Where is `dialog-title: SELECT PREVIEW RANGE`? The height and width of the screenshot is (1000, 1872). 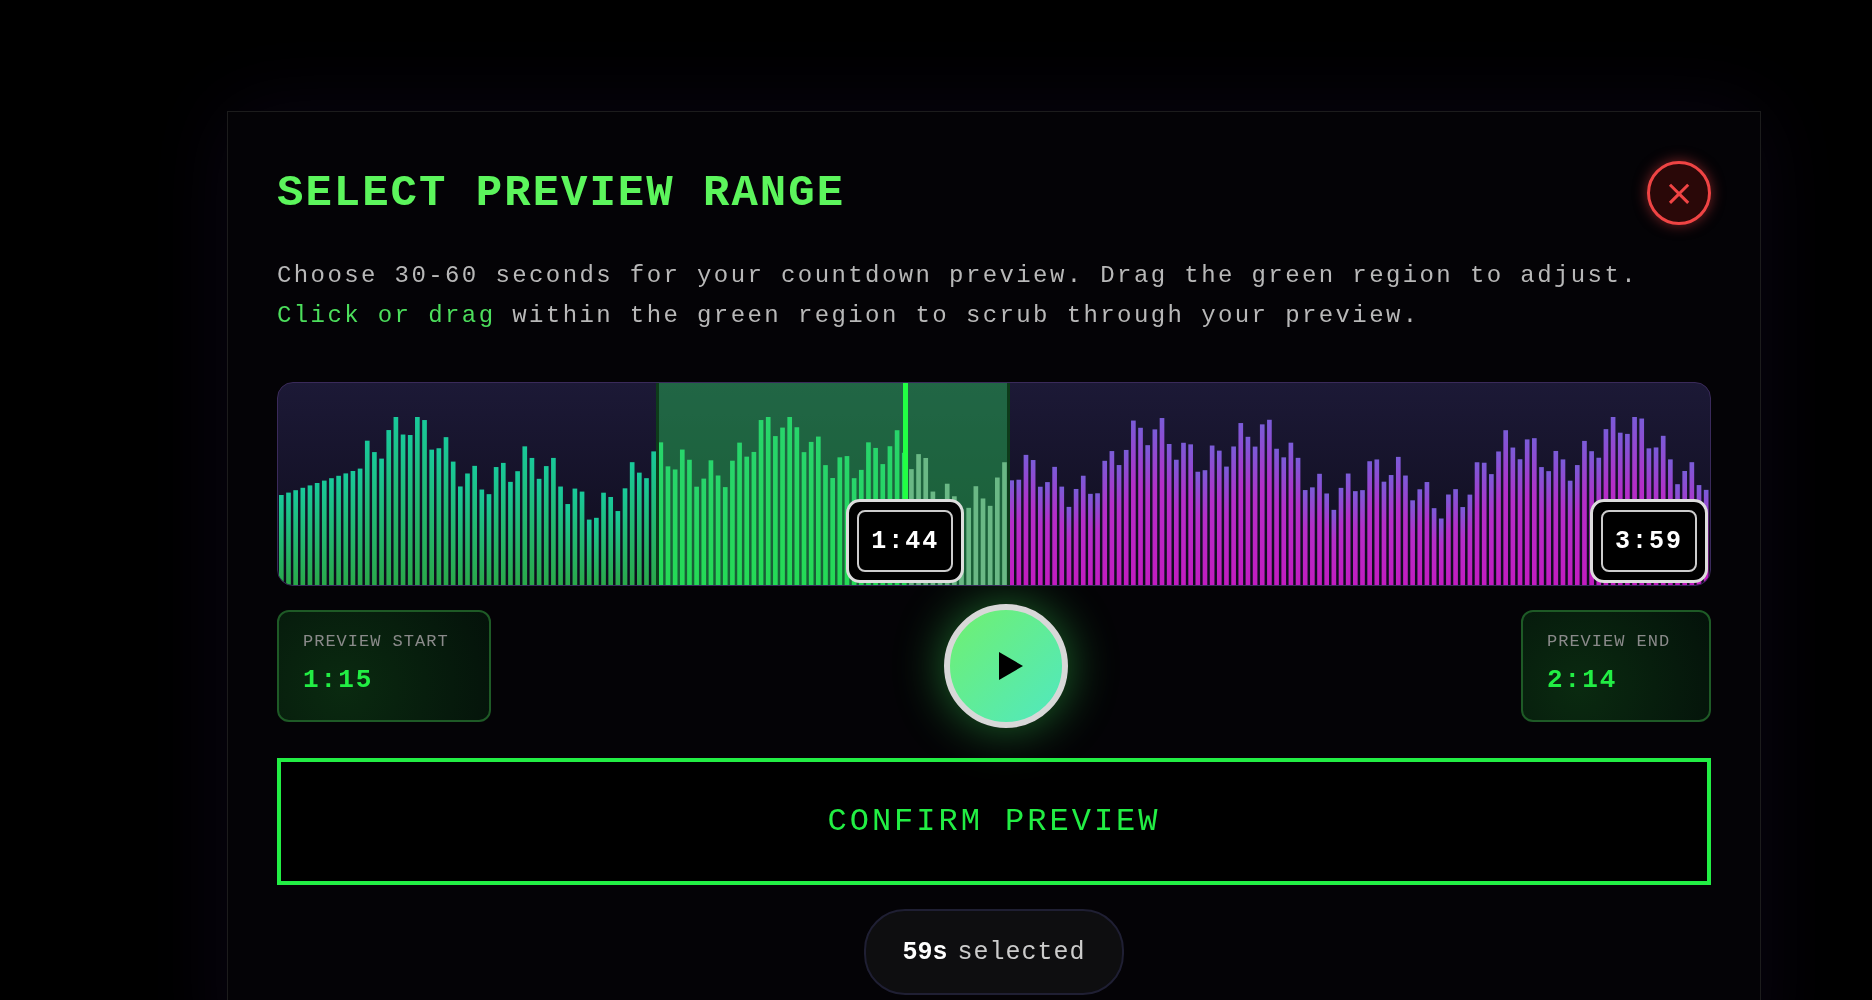
dialog-title: SELECT PREVIEW RANGE is located at coordinates (561, 193).